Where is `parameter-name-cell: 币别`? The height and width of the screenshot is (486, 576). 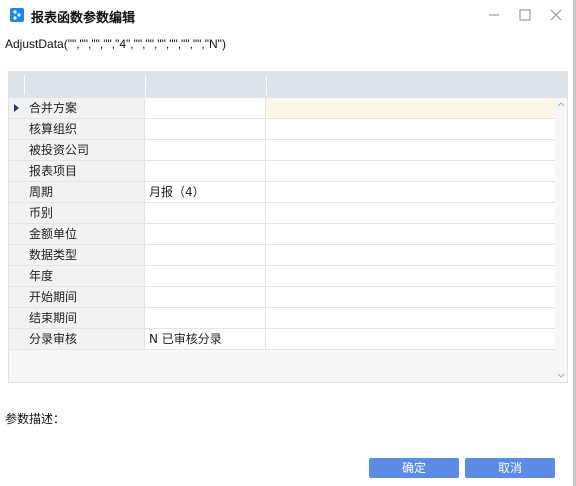
parameter-name-cell: 币别 is located at coordinates (84, 213).